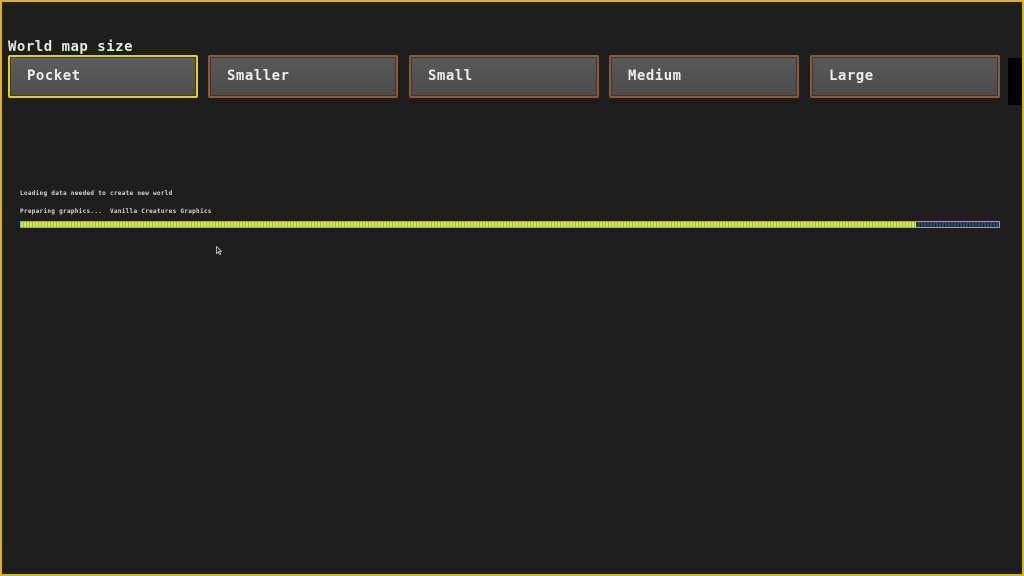 The height and width of the screenshot is (576, 1024). What do you see at coordinates (905, 76) in the screenshot?
I see `size-button-large: Large` at bounding box center [905, 76].